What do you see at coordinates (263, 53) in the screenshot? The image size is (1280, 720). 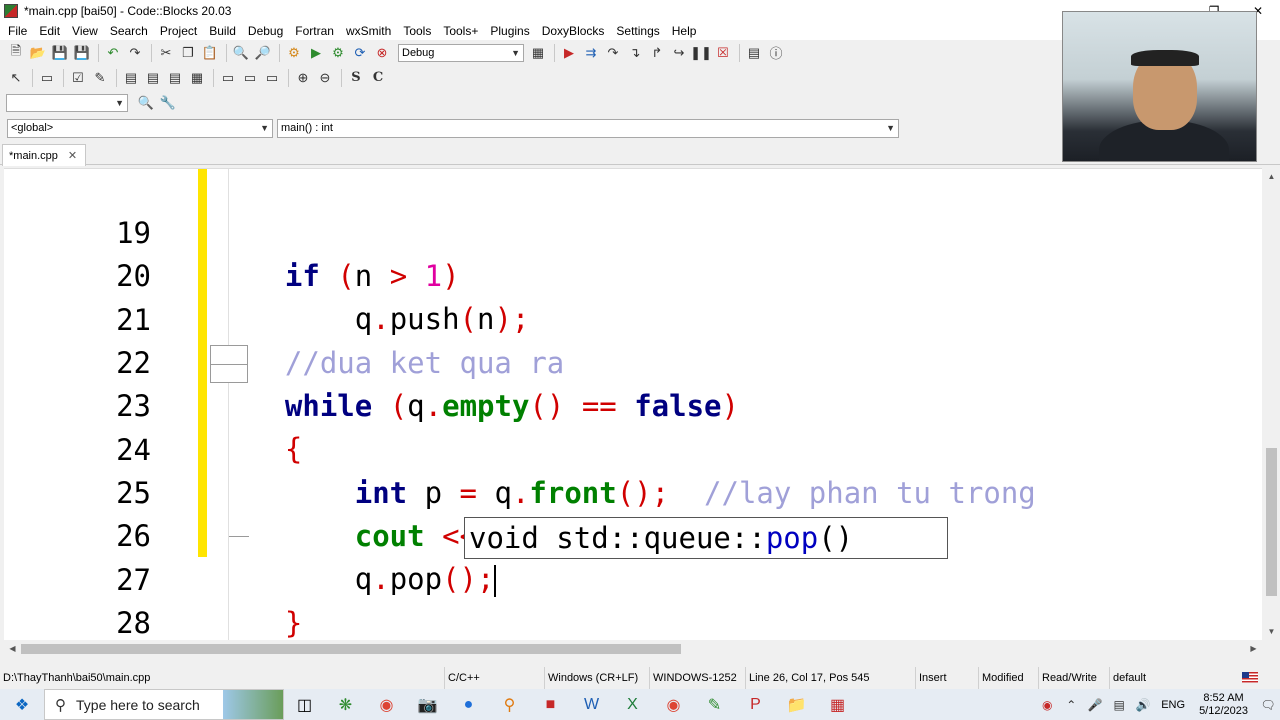 I see `replace-icon: 🔎` at bounding box center [263, 53].